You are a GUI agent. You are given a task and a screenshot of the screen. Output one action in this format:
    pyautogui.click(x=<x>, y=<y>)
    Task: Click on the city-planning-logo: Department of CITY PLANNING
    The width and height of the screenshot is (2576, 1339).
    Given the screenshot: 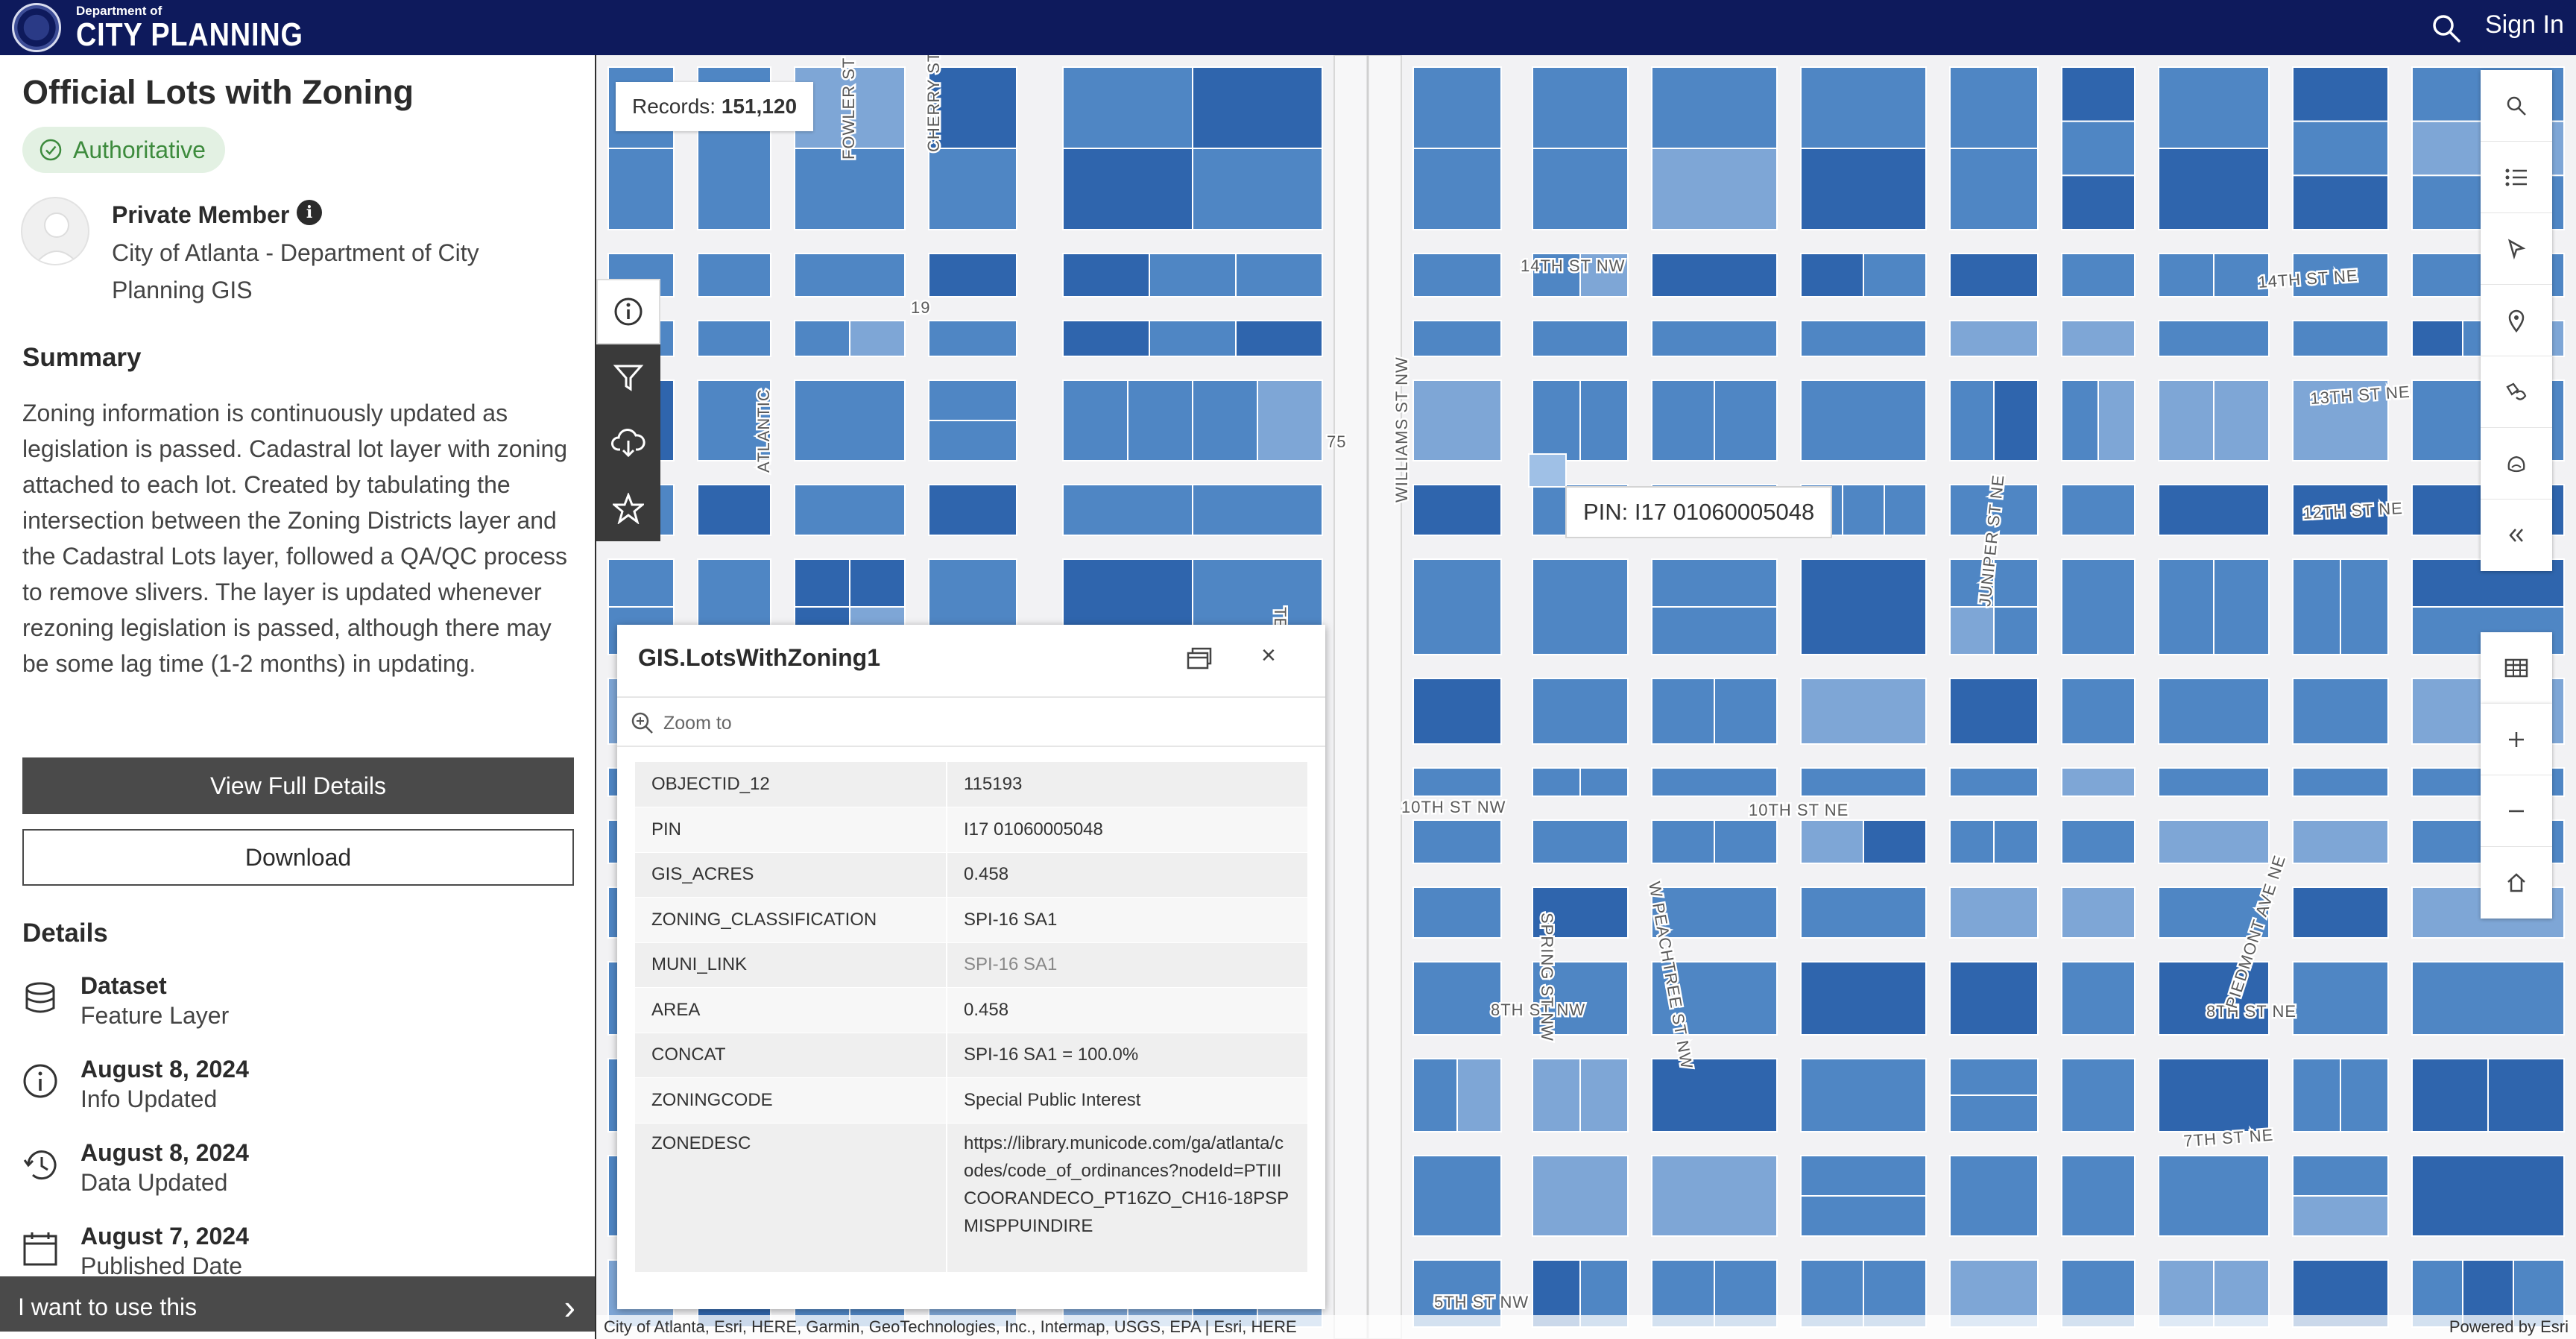 What is the action you would take?
    pyautogui.click(x=176, y=28)
    